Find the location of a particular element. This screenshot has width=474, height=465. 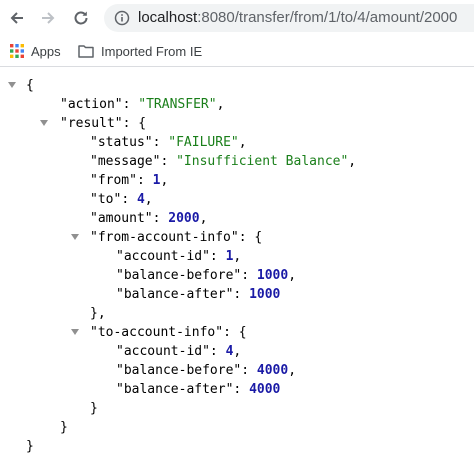

forward-button is located at coordinates (48, 18).